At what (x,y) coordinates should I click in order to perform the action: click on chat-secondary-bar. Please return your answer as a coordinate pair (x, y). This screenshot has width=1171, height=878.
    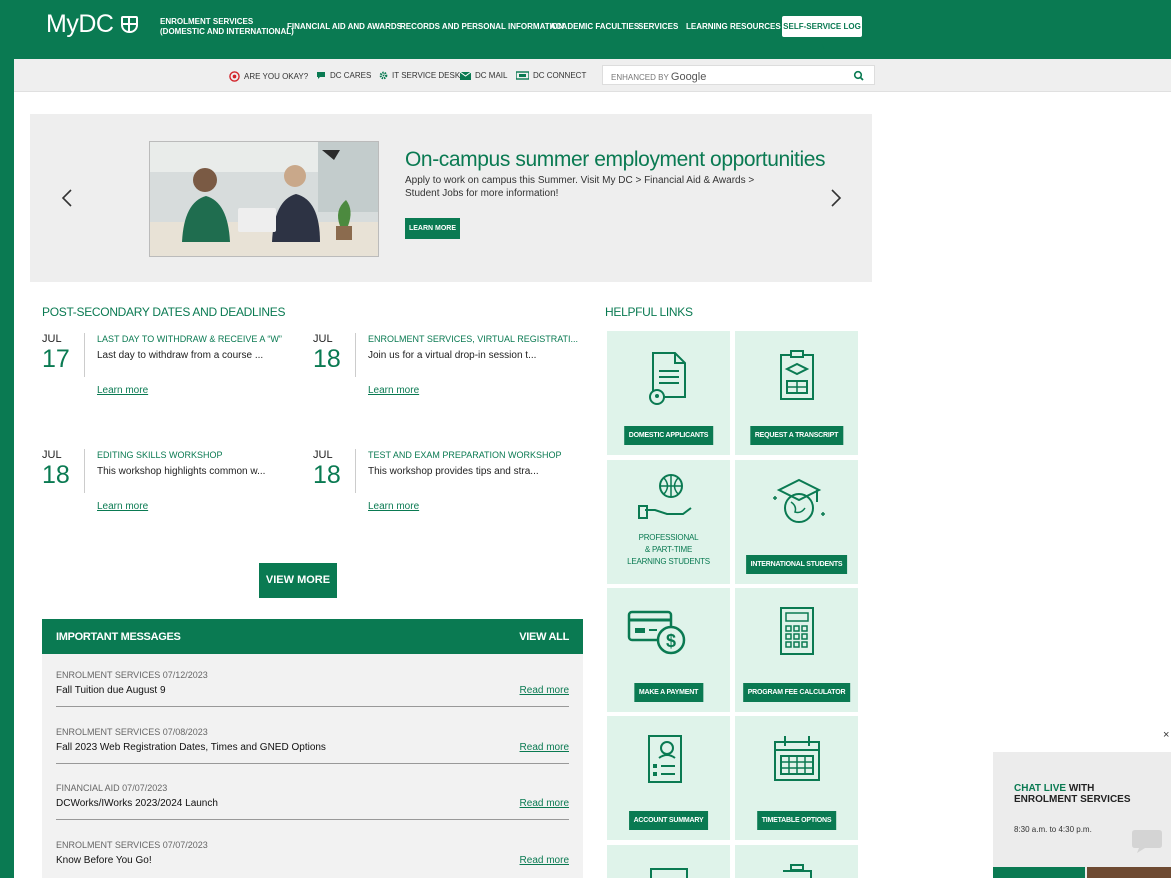
    Looking at the image, I should click on (1129, 872).